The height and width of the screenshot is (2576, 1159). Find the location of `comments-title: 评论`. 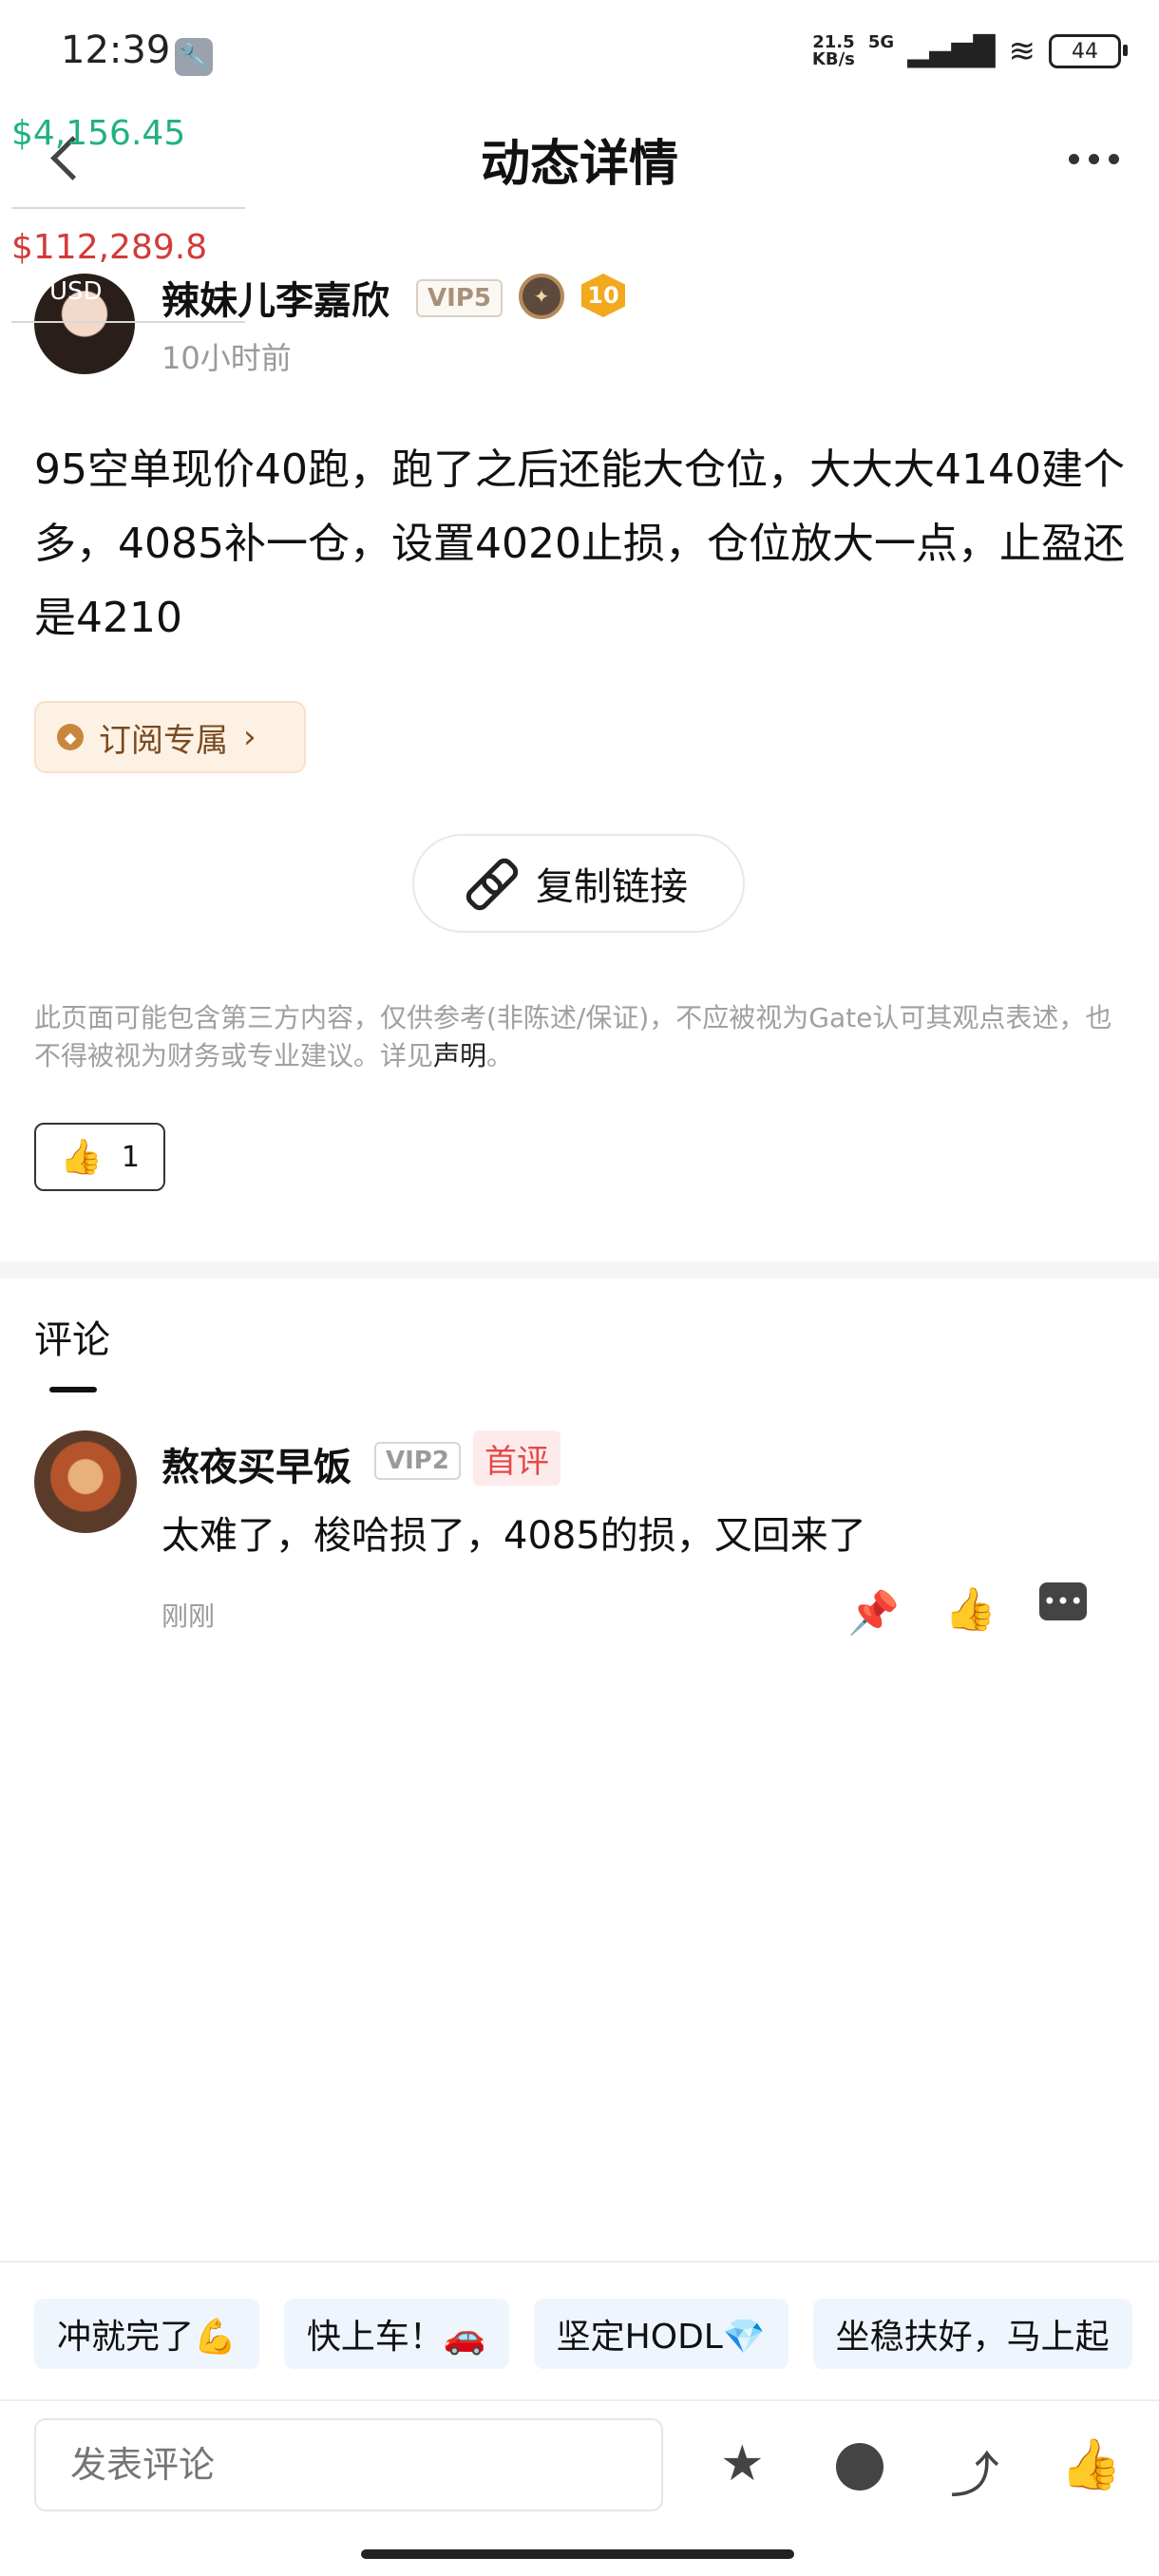

comments-title: 评论 is located at coordinates (72, 1340).